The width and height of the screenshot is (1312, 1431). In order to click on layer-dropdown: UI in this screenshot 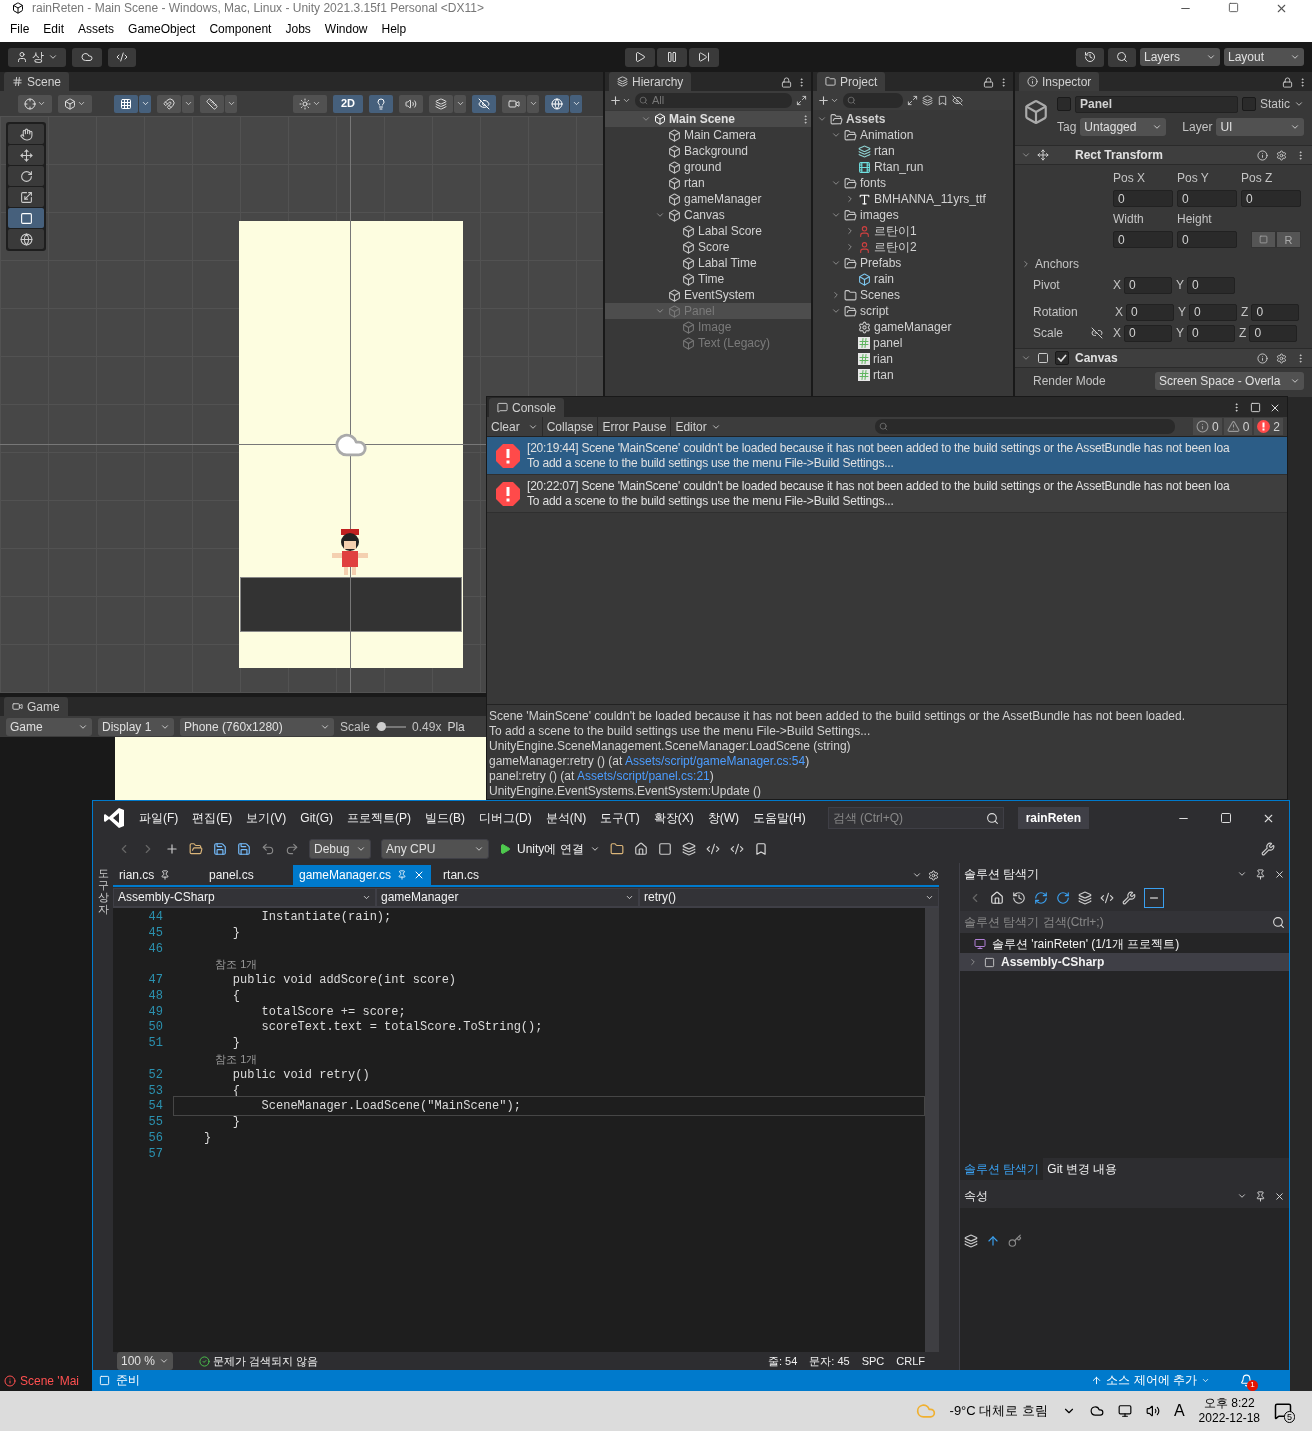, I will do `click(1260, 127)`.